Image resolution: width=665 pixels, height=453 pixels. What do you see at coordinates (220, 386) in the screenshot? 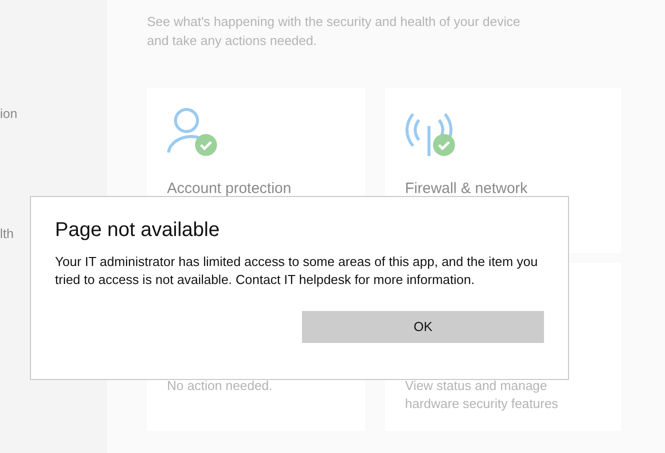
I see `card-status: No action needed.` at bounding box center [220, 386].